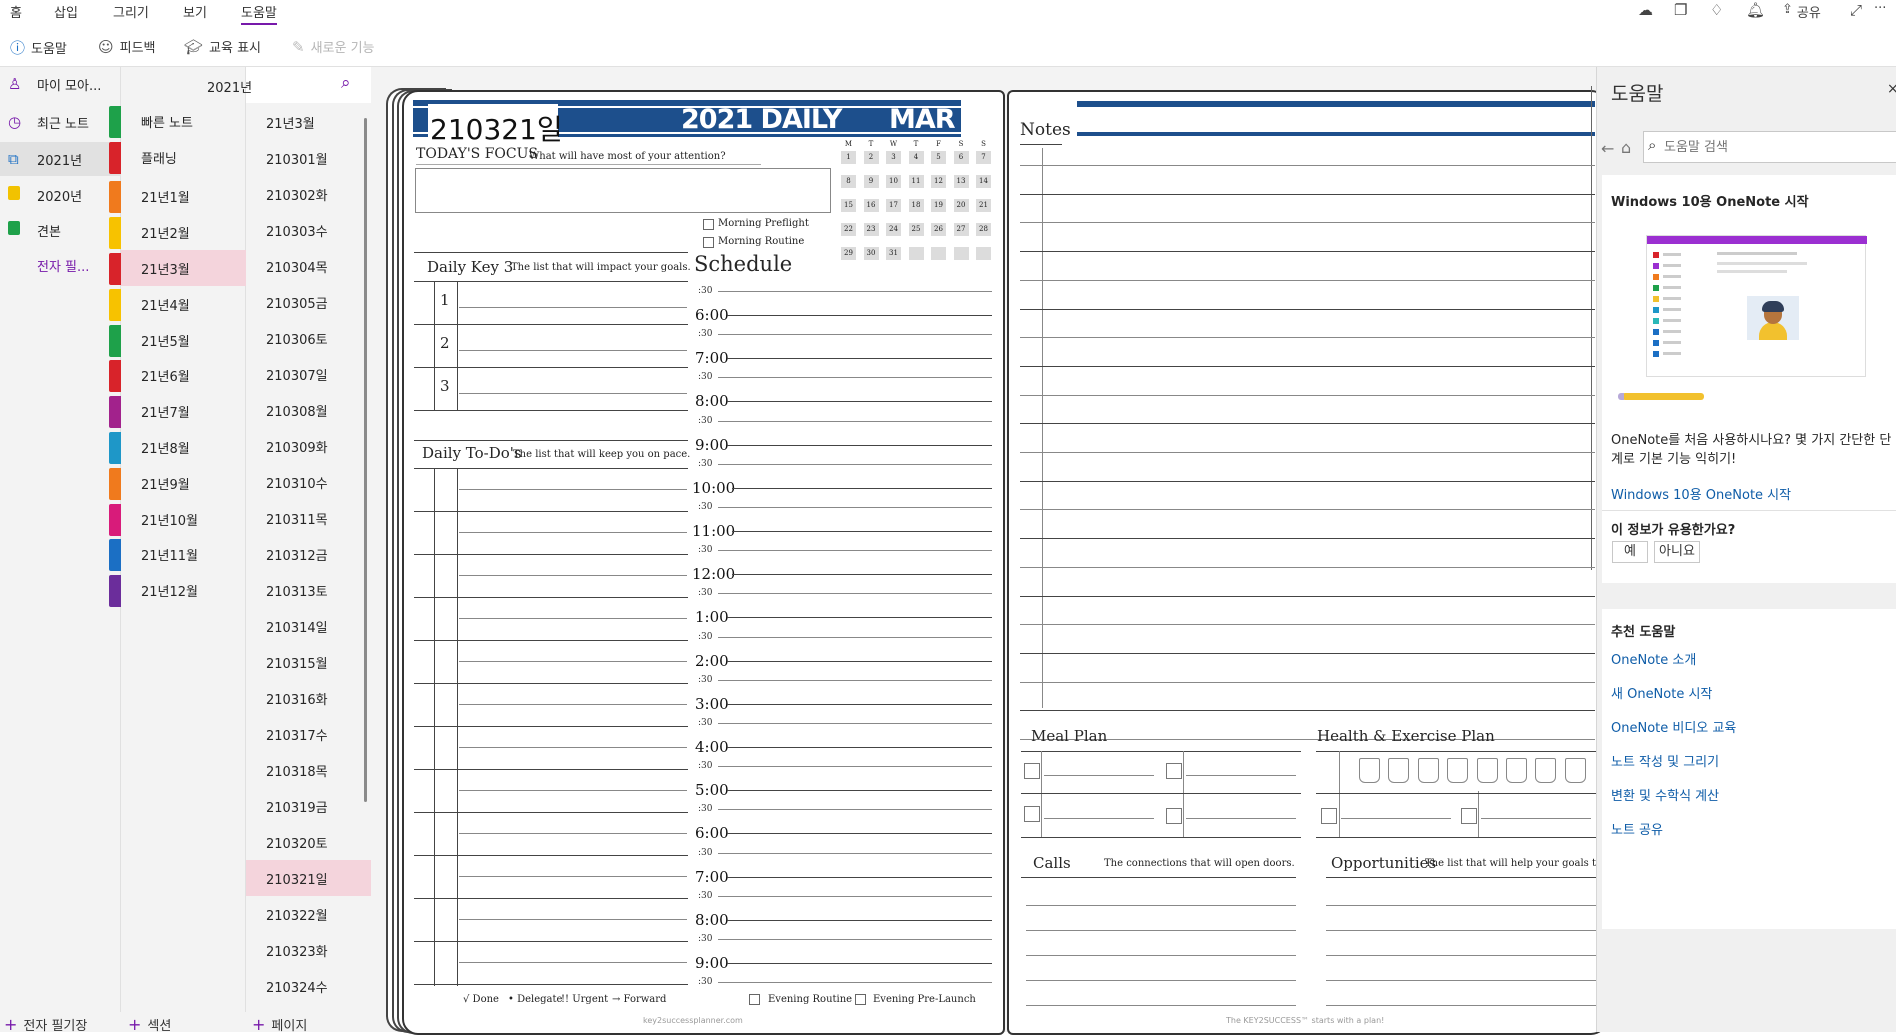 The height and width of the screenshot is (1035, 1896). What do you see at coordinates (131, 11) in the screenshot?
I see `tab-draw: 그리기` at bounding box center [131, 11].